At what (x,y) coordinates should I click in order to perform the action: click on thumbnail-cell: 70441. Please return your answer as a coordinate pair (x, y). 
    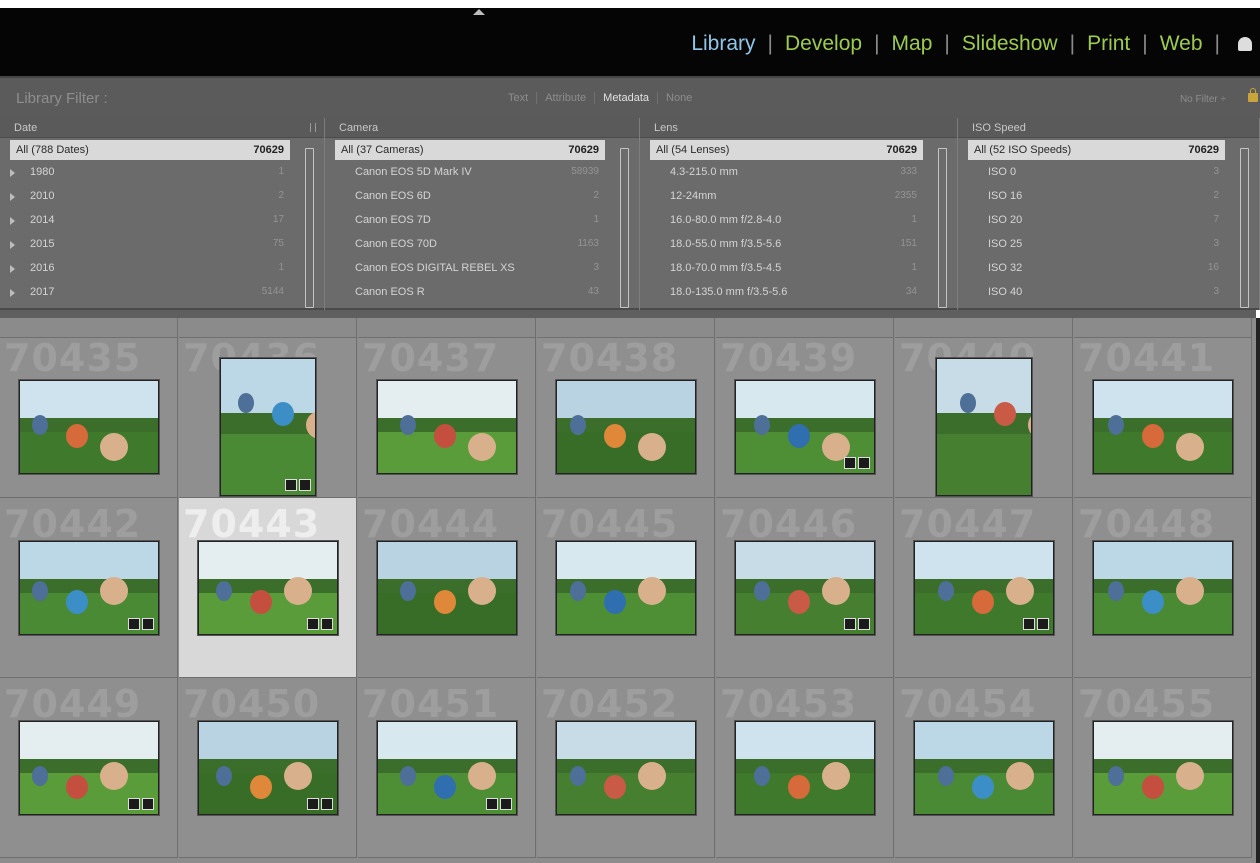
    Looking at the image, I should click on (1163, 408).